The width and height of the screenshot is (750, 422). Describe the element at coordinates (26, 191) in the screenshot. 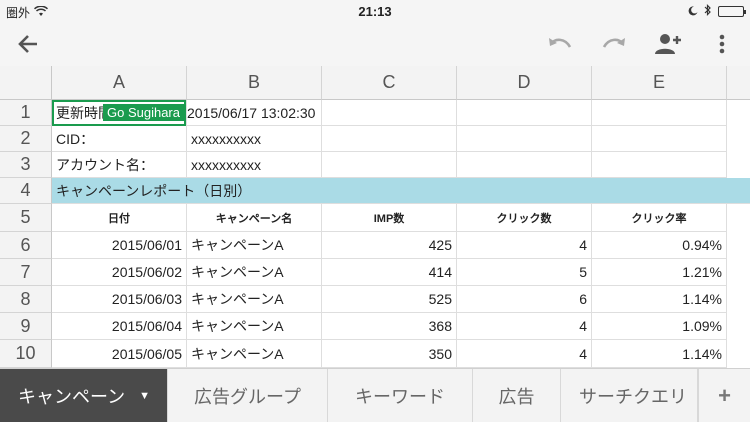

I see `row-header-4: 4` at that location.